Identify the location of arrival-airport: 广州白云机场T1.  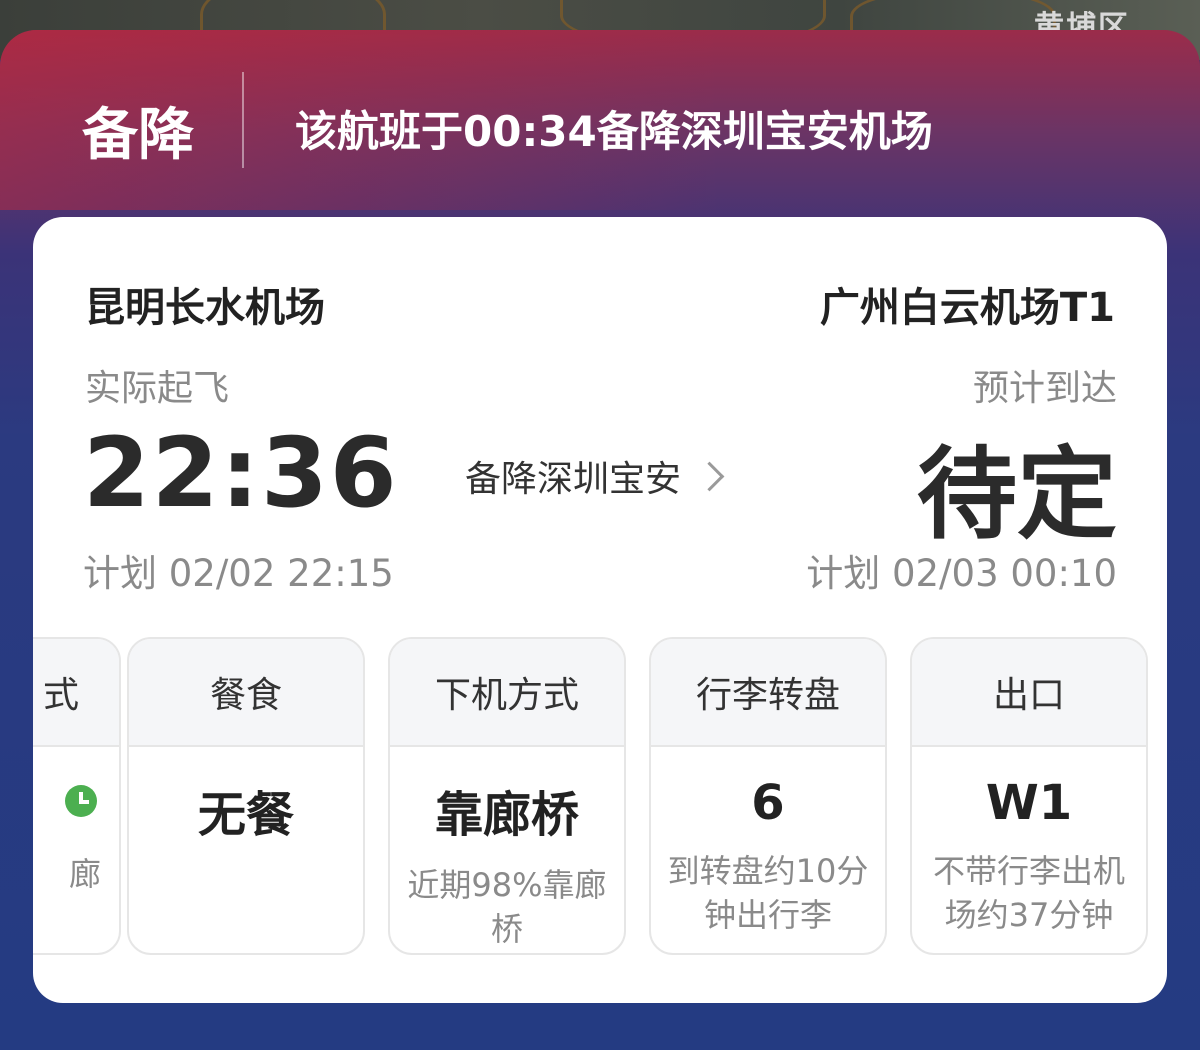
(967, 308).